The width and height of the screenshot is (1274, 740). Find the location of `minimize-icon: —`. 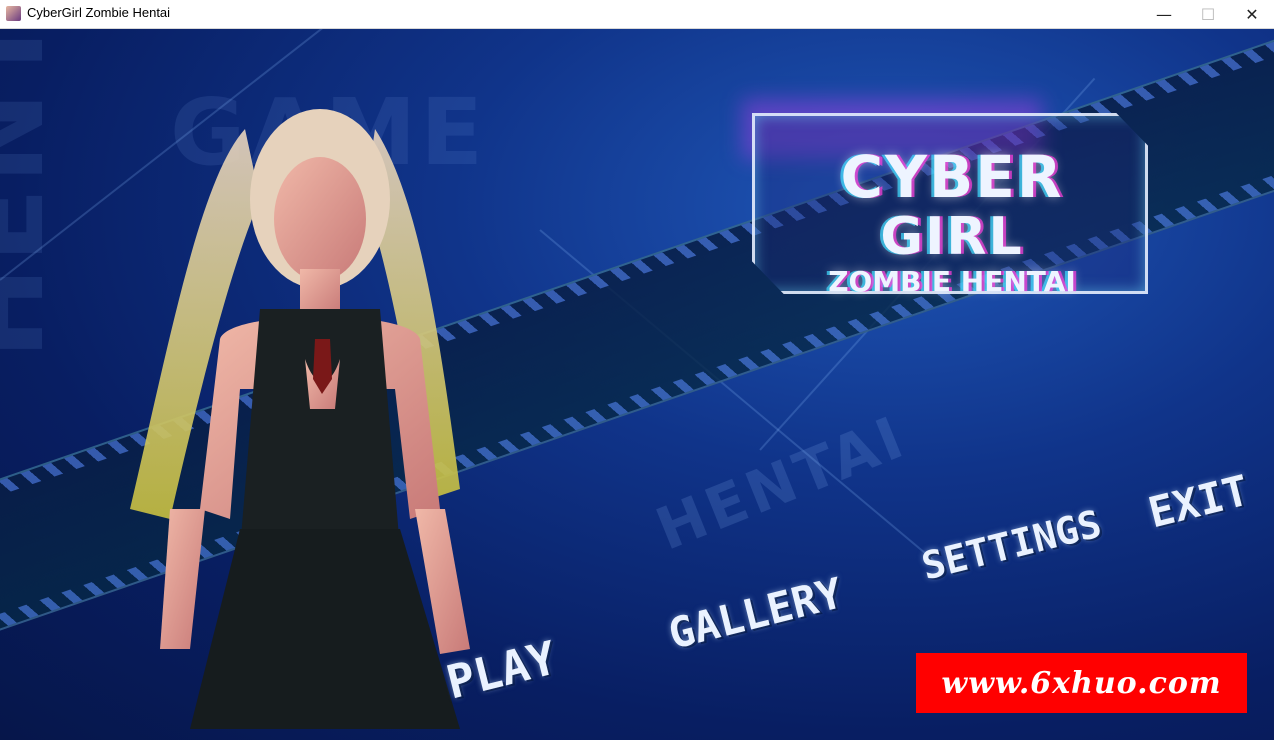

minimize-icon: — is located at coordinates (1164, 14).